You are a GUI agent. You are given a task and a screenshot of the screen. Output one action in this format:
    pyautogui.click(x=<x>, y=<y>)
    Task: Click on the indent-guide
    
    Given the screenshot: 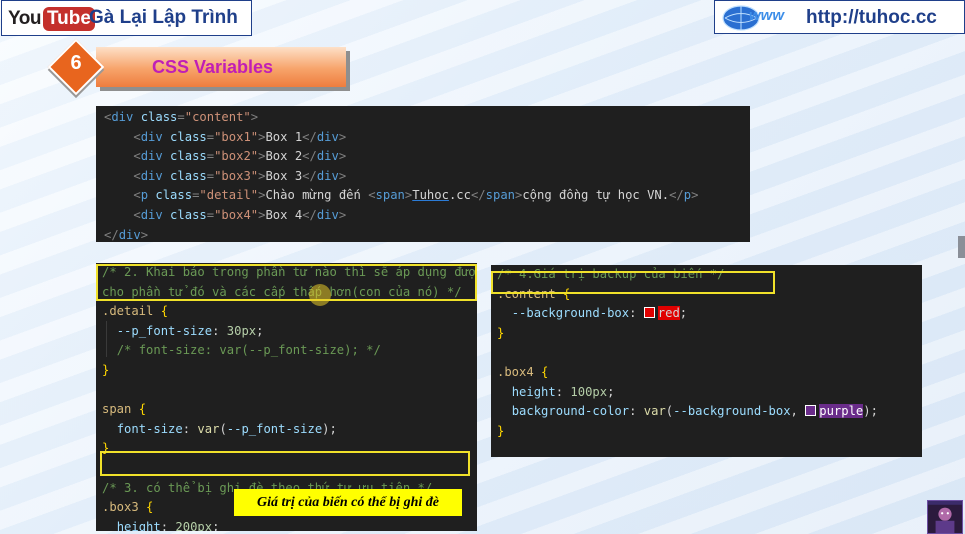 What is the action you would take?
    pyautogui.click(x=106, y=339)
    